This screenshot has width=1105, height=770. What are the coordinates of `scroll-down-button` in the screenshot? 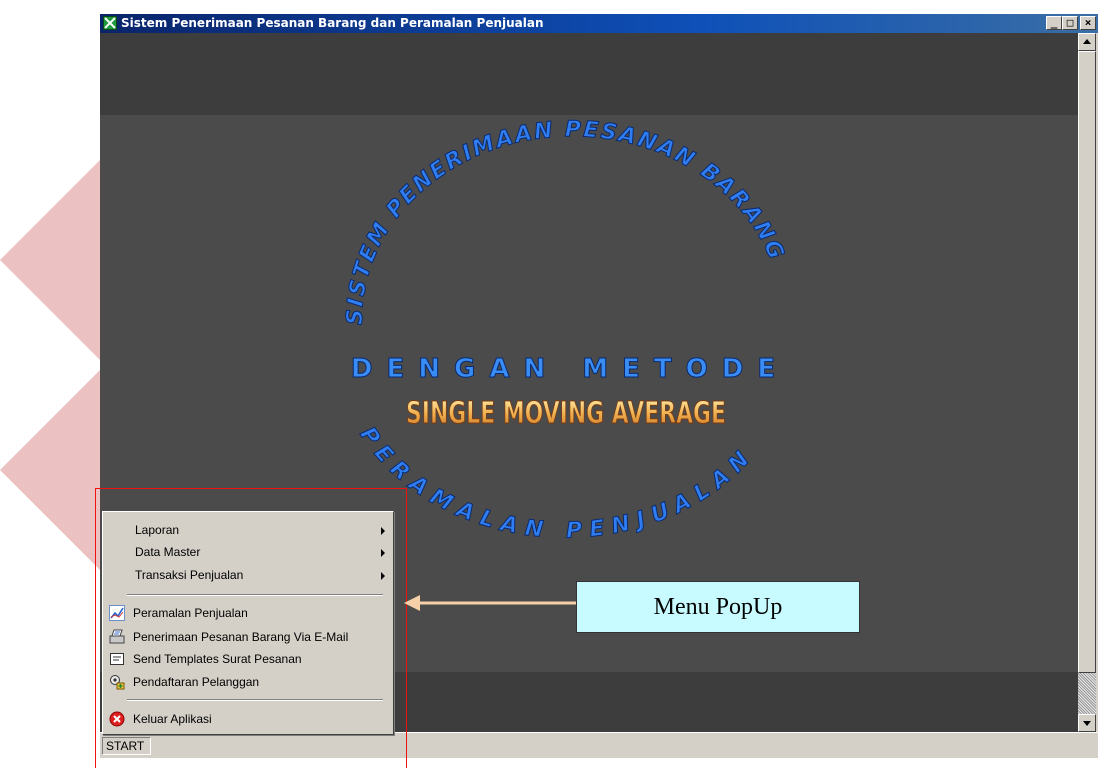 It's located at (1087, 723).